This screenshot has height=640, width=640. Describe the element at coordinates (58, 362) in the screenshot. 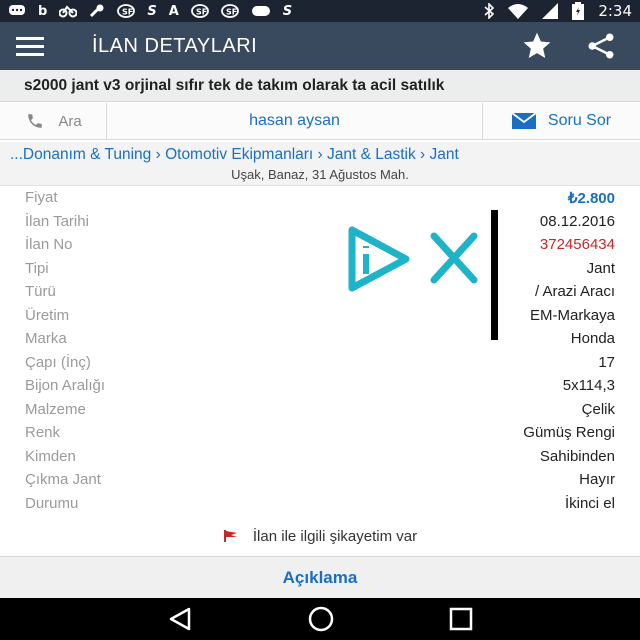

I see `detail-label: Çapı (İnç)` at that location.